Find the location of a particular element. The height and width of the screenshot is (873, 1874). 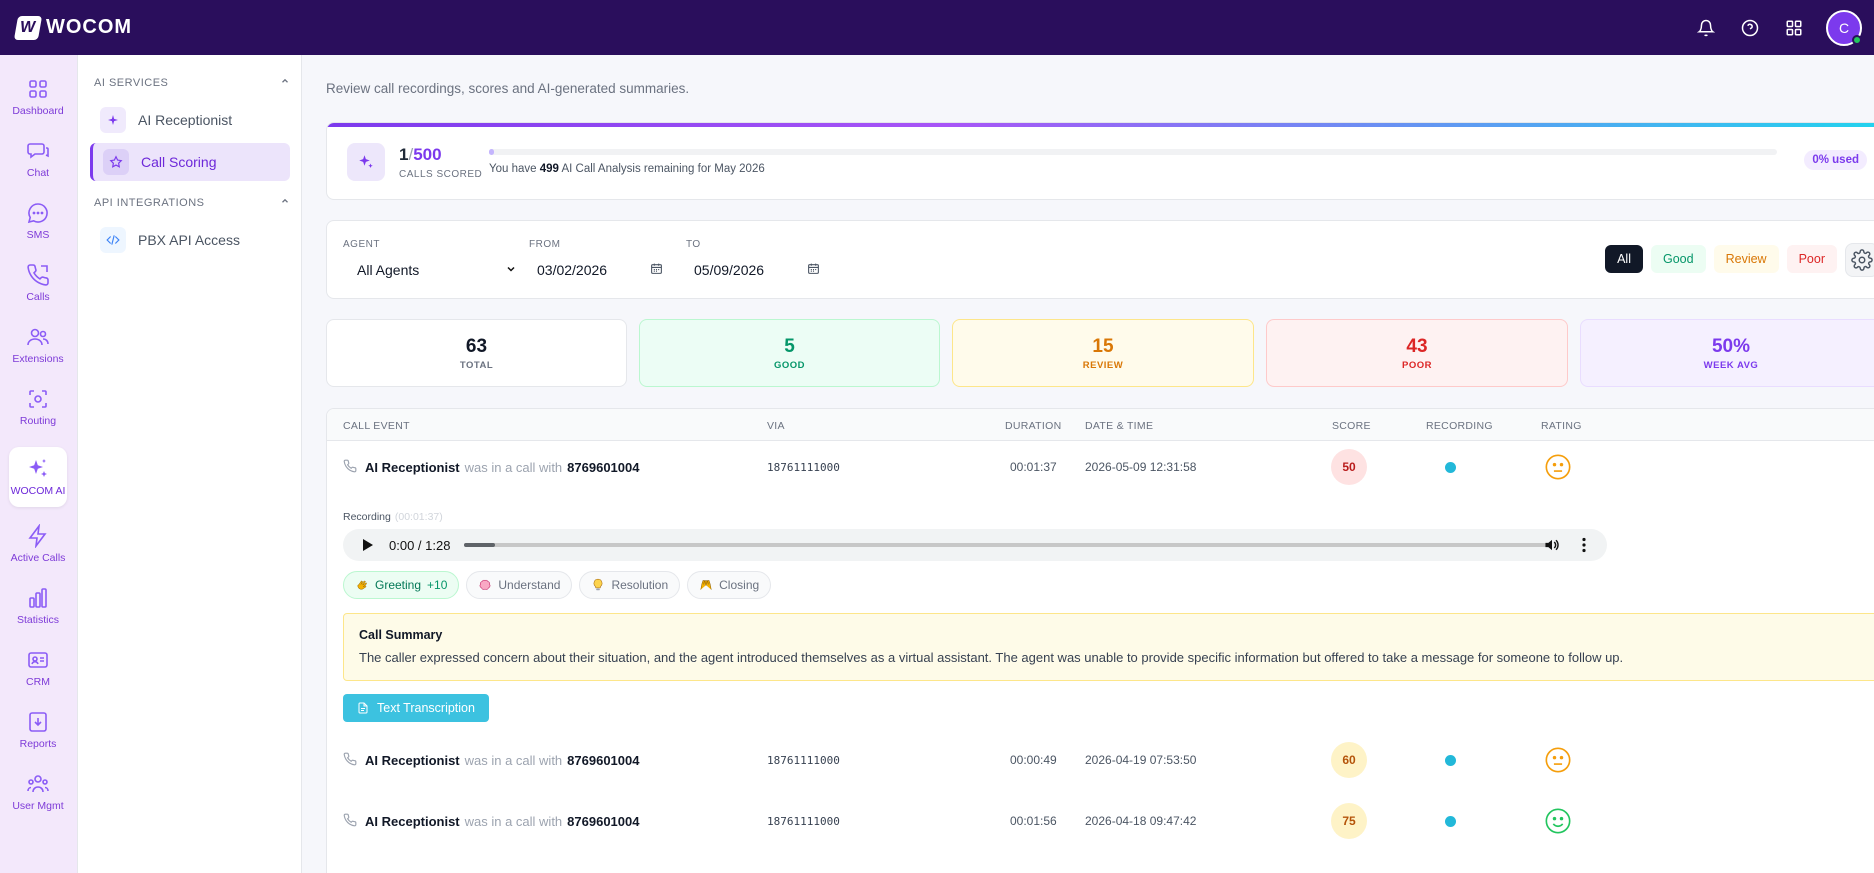

avatar-initial: C is located at coordinates (1844, 27).